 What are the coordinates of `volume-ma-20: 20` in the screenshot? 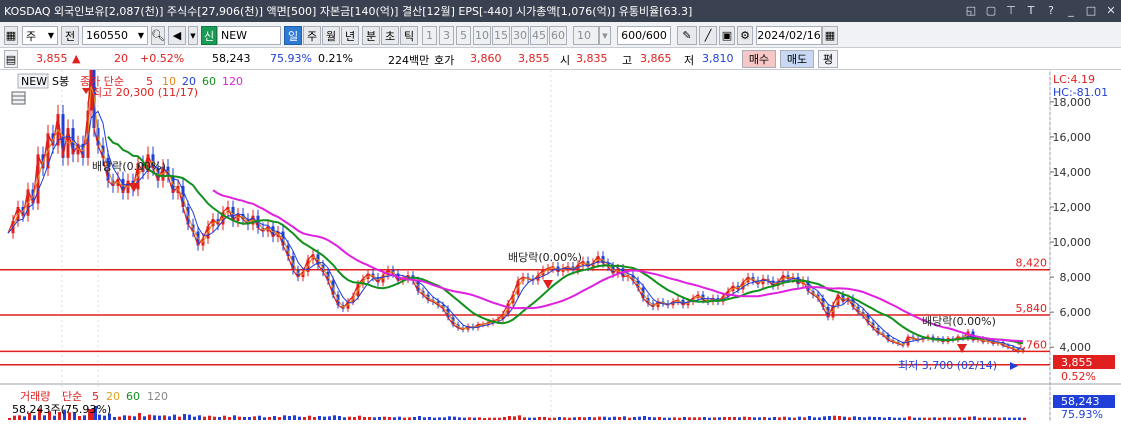 It's located at (113, 396).